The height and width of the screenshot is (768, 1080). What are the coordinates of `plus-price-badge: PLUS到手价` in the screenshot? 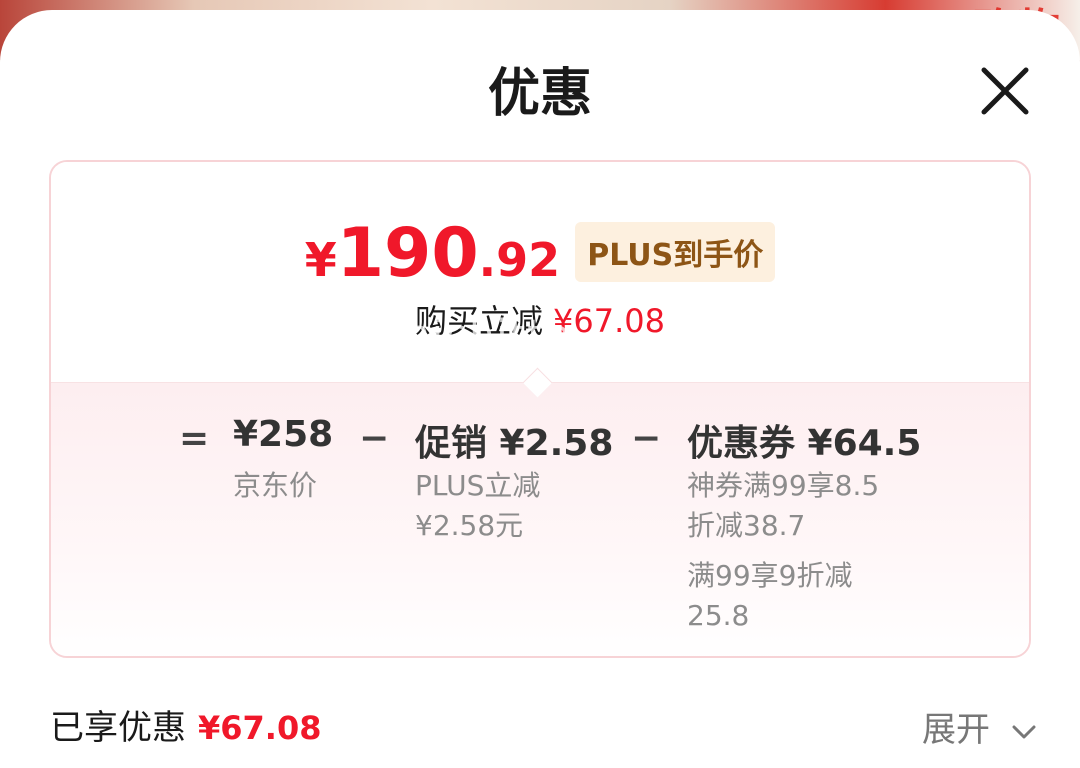 It's located at (675, 252).